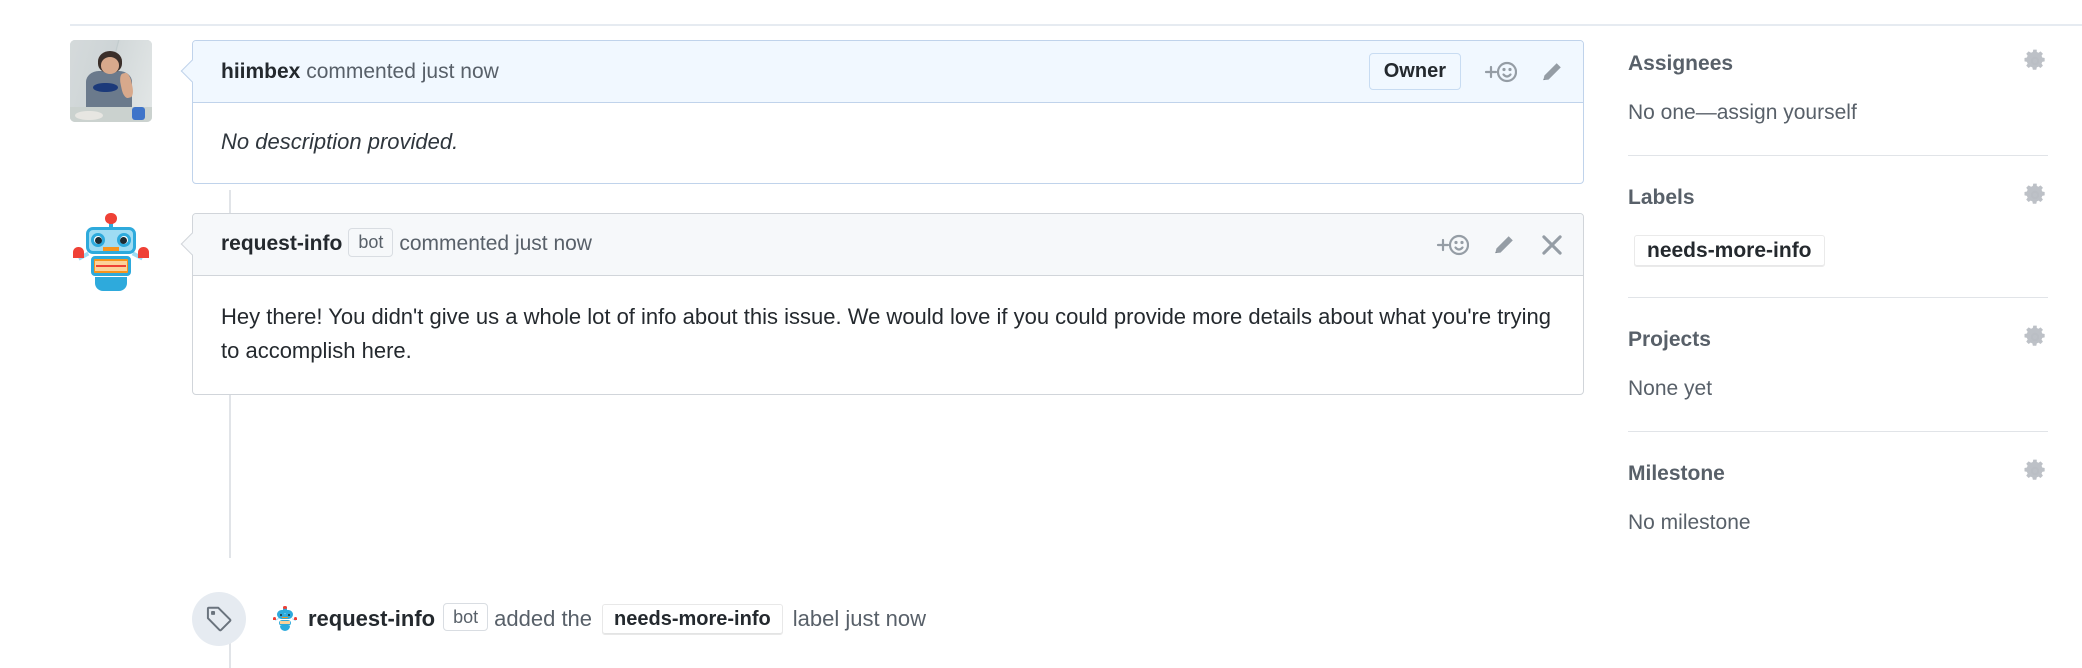 The height and width of the screenshot is (668, 2082). I want to click on section-title: Assignees, so click(1681, 63).